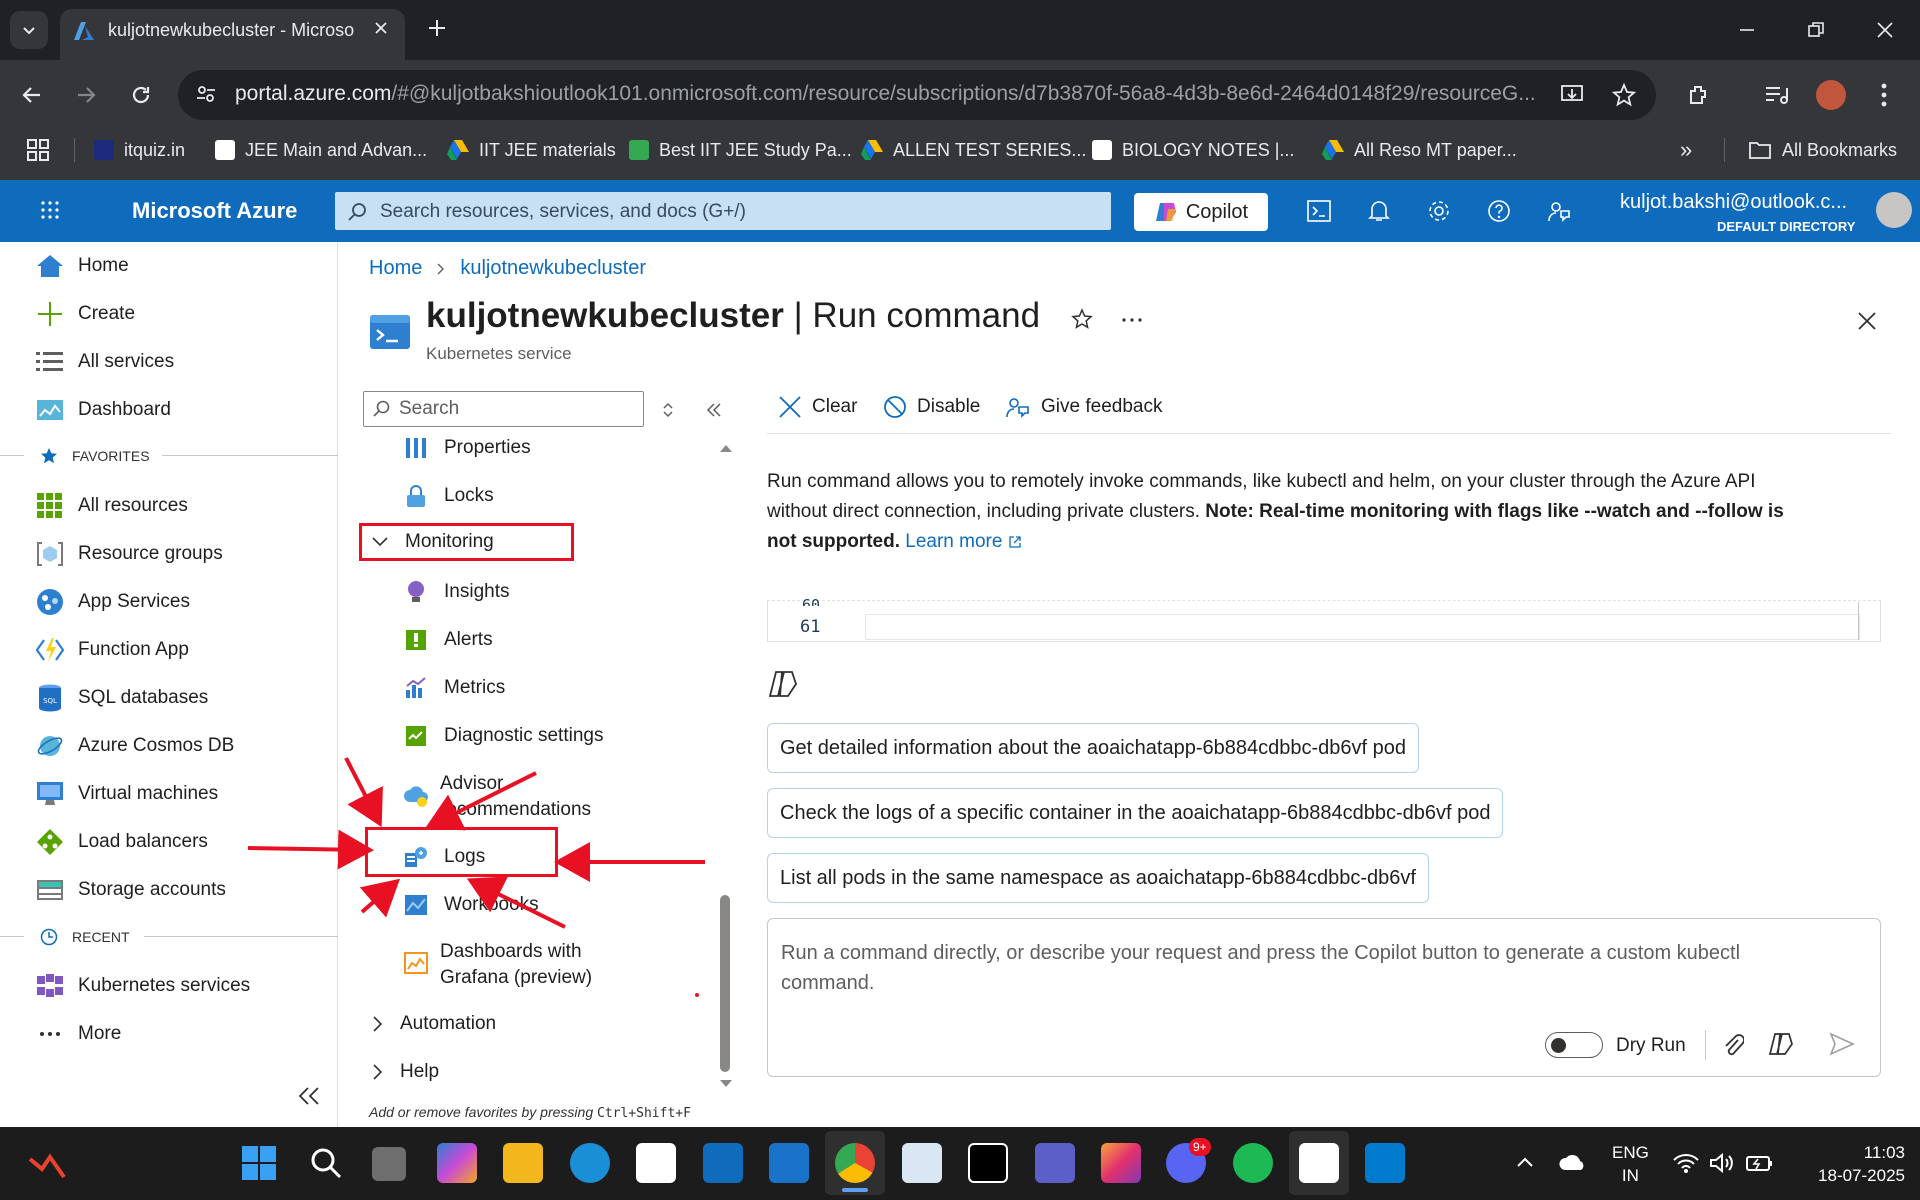 This screenshot has width=1920, height=1200. I want to click on wifi-icon, so click(1686, 1163).